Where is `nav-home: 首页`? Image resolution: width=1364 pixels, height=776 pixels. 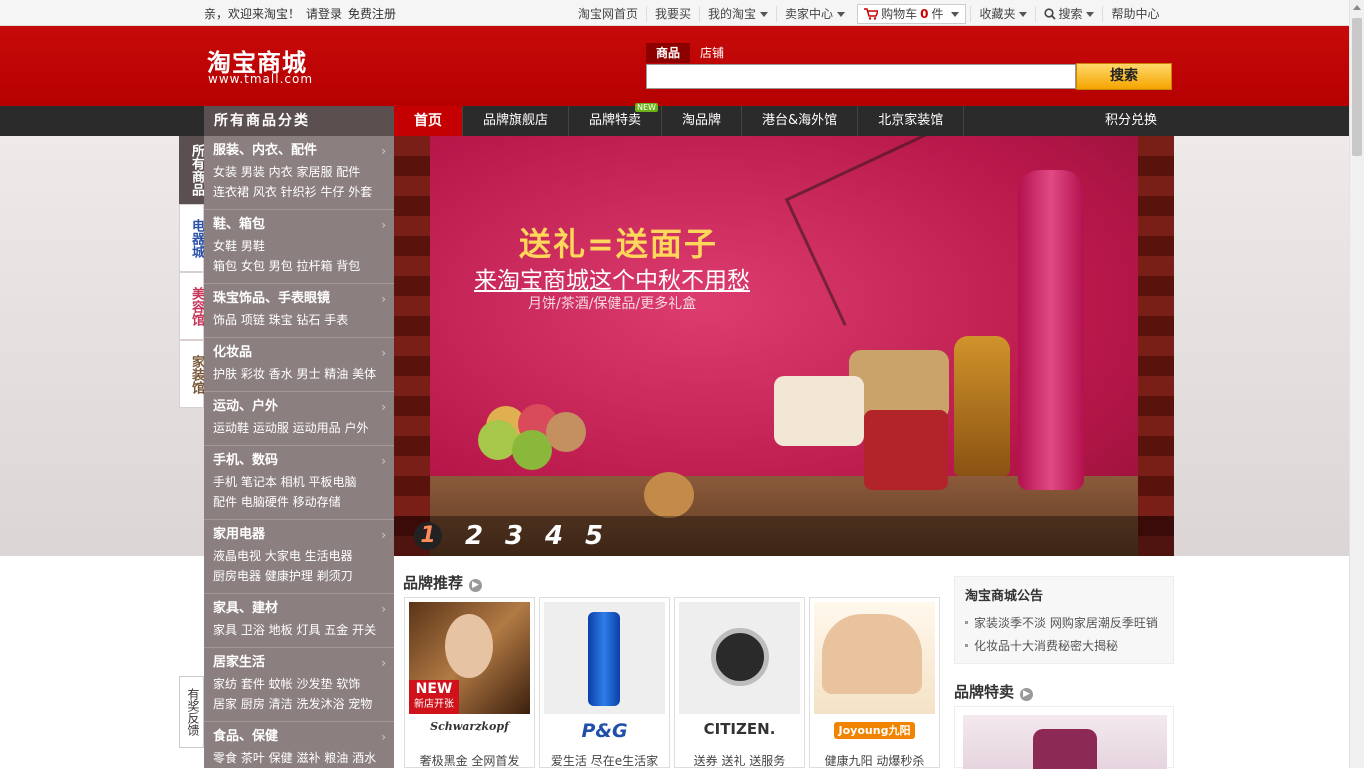
nav-home: 首页 is located at coordinates (428, 121).